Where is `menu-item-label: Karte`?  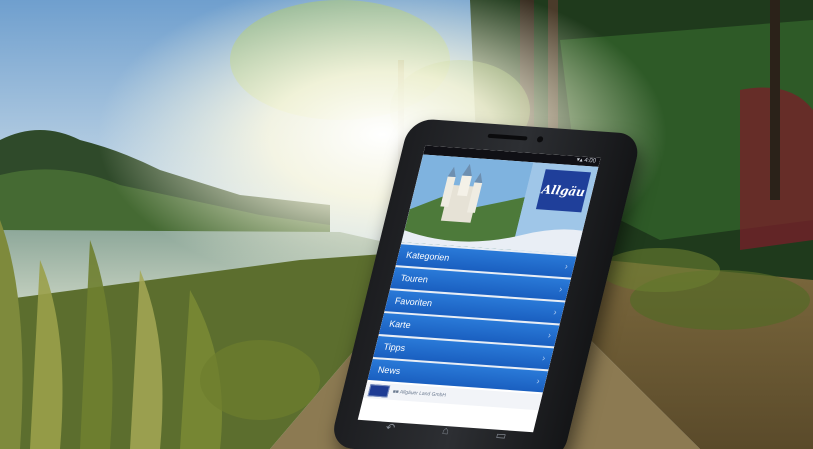
menu-item-label: Karte is located at coordinates (400, 324).